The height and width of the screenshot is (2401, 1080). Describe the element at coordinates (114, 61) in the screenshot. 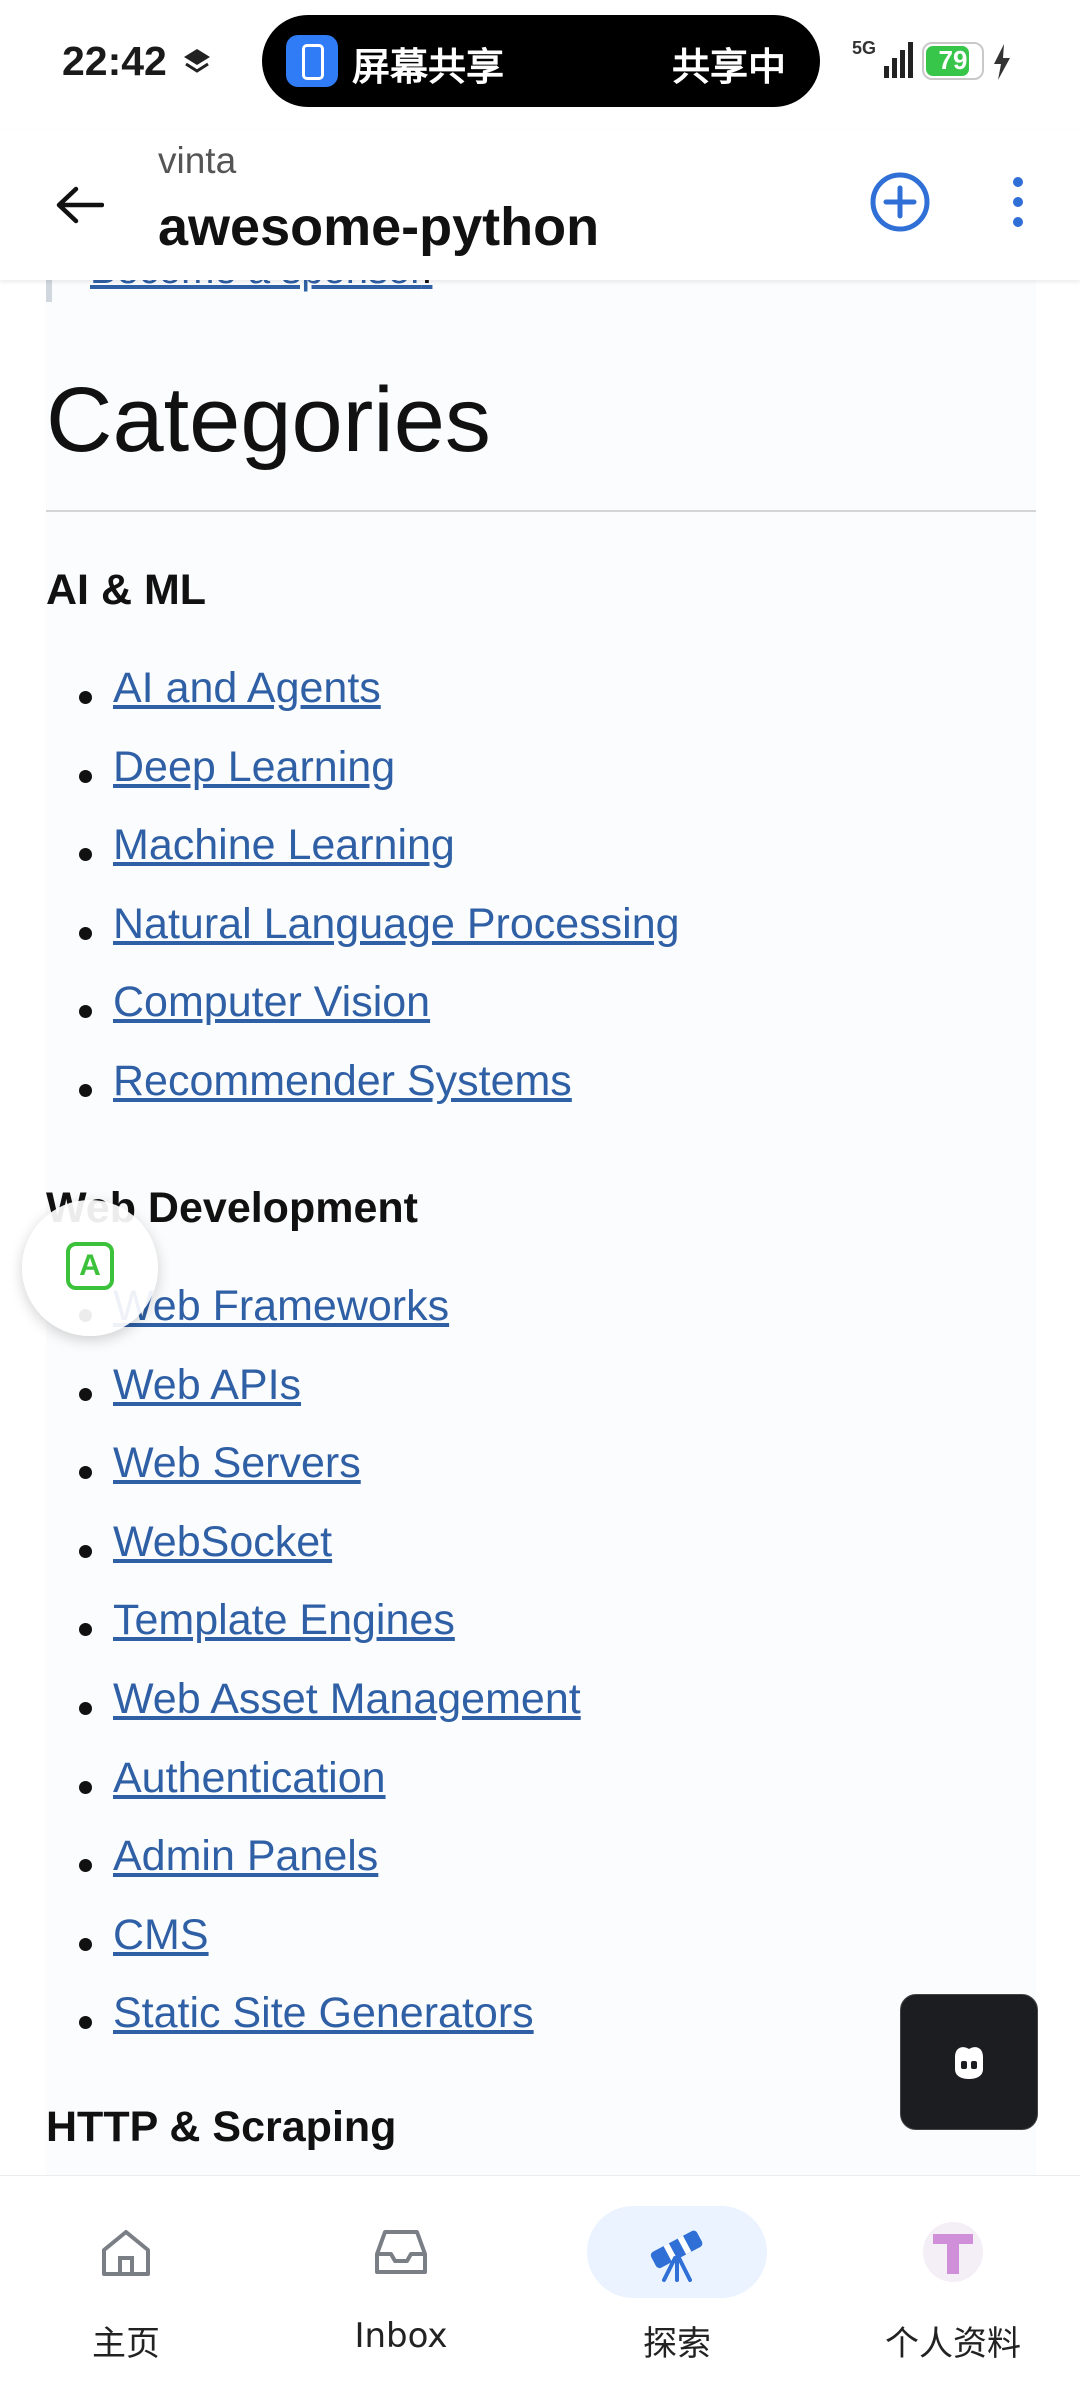

I see `status-time: 22:42` at that location.